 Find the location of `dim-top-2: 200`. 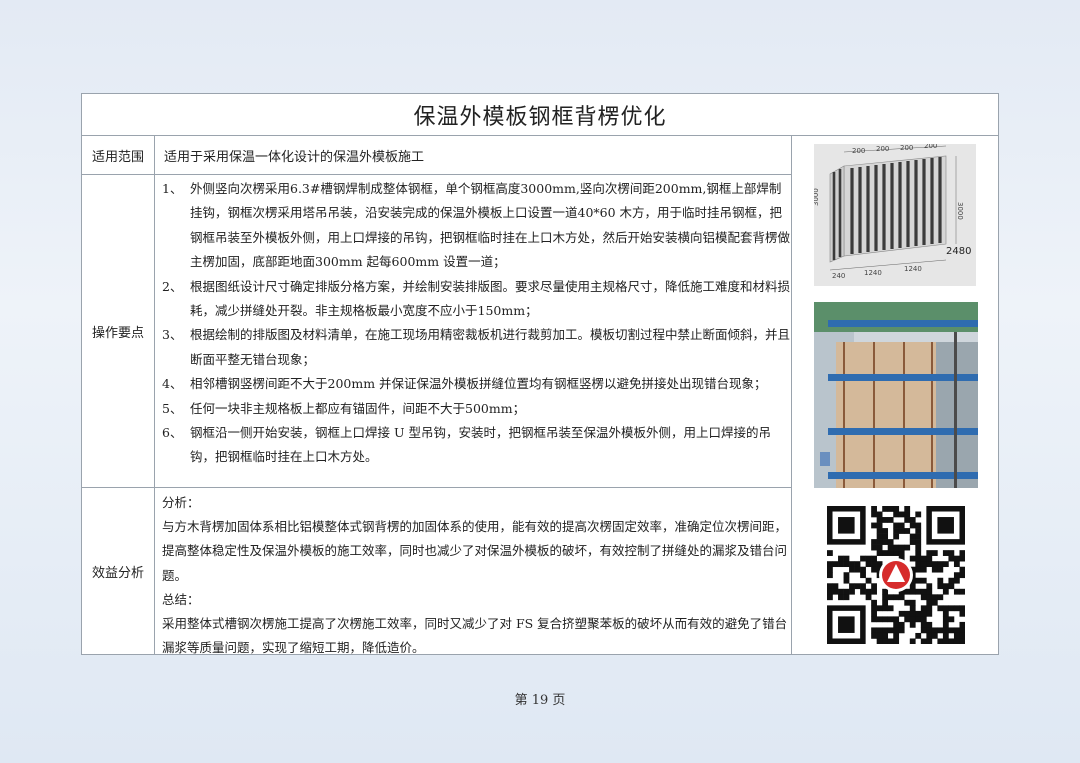

dim-top-2: 200 is located at coordinates (882, 149).